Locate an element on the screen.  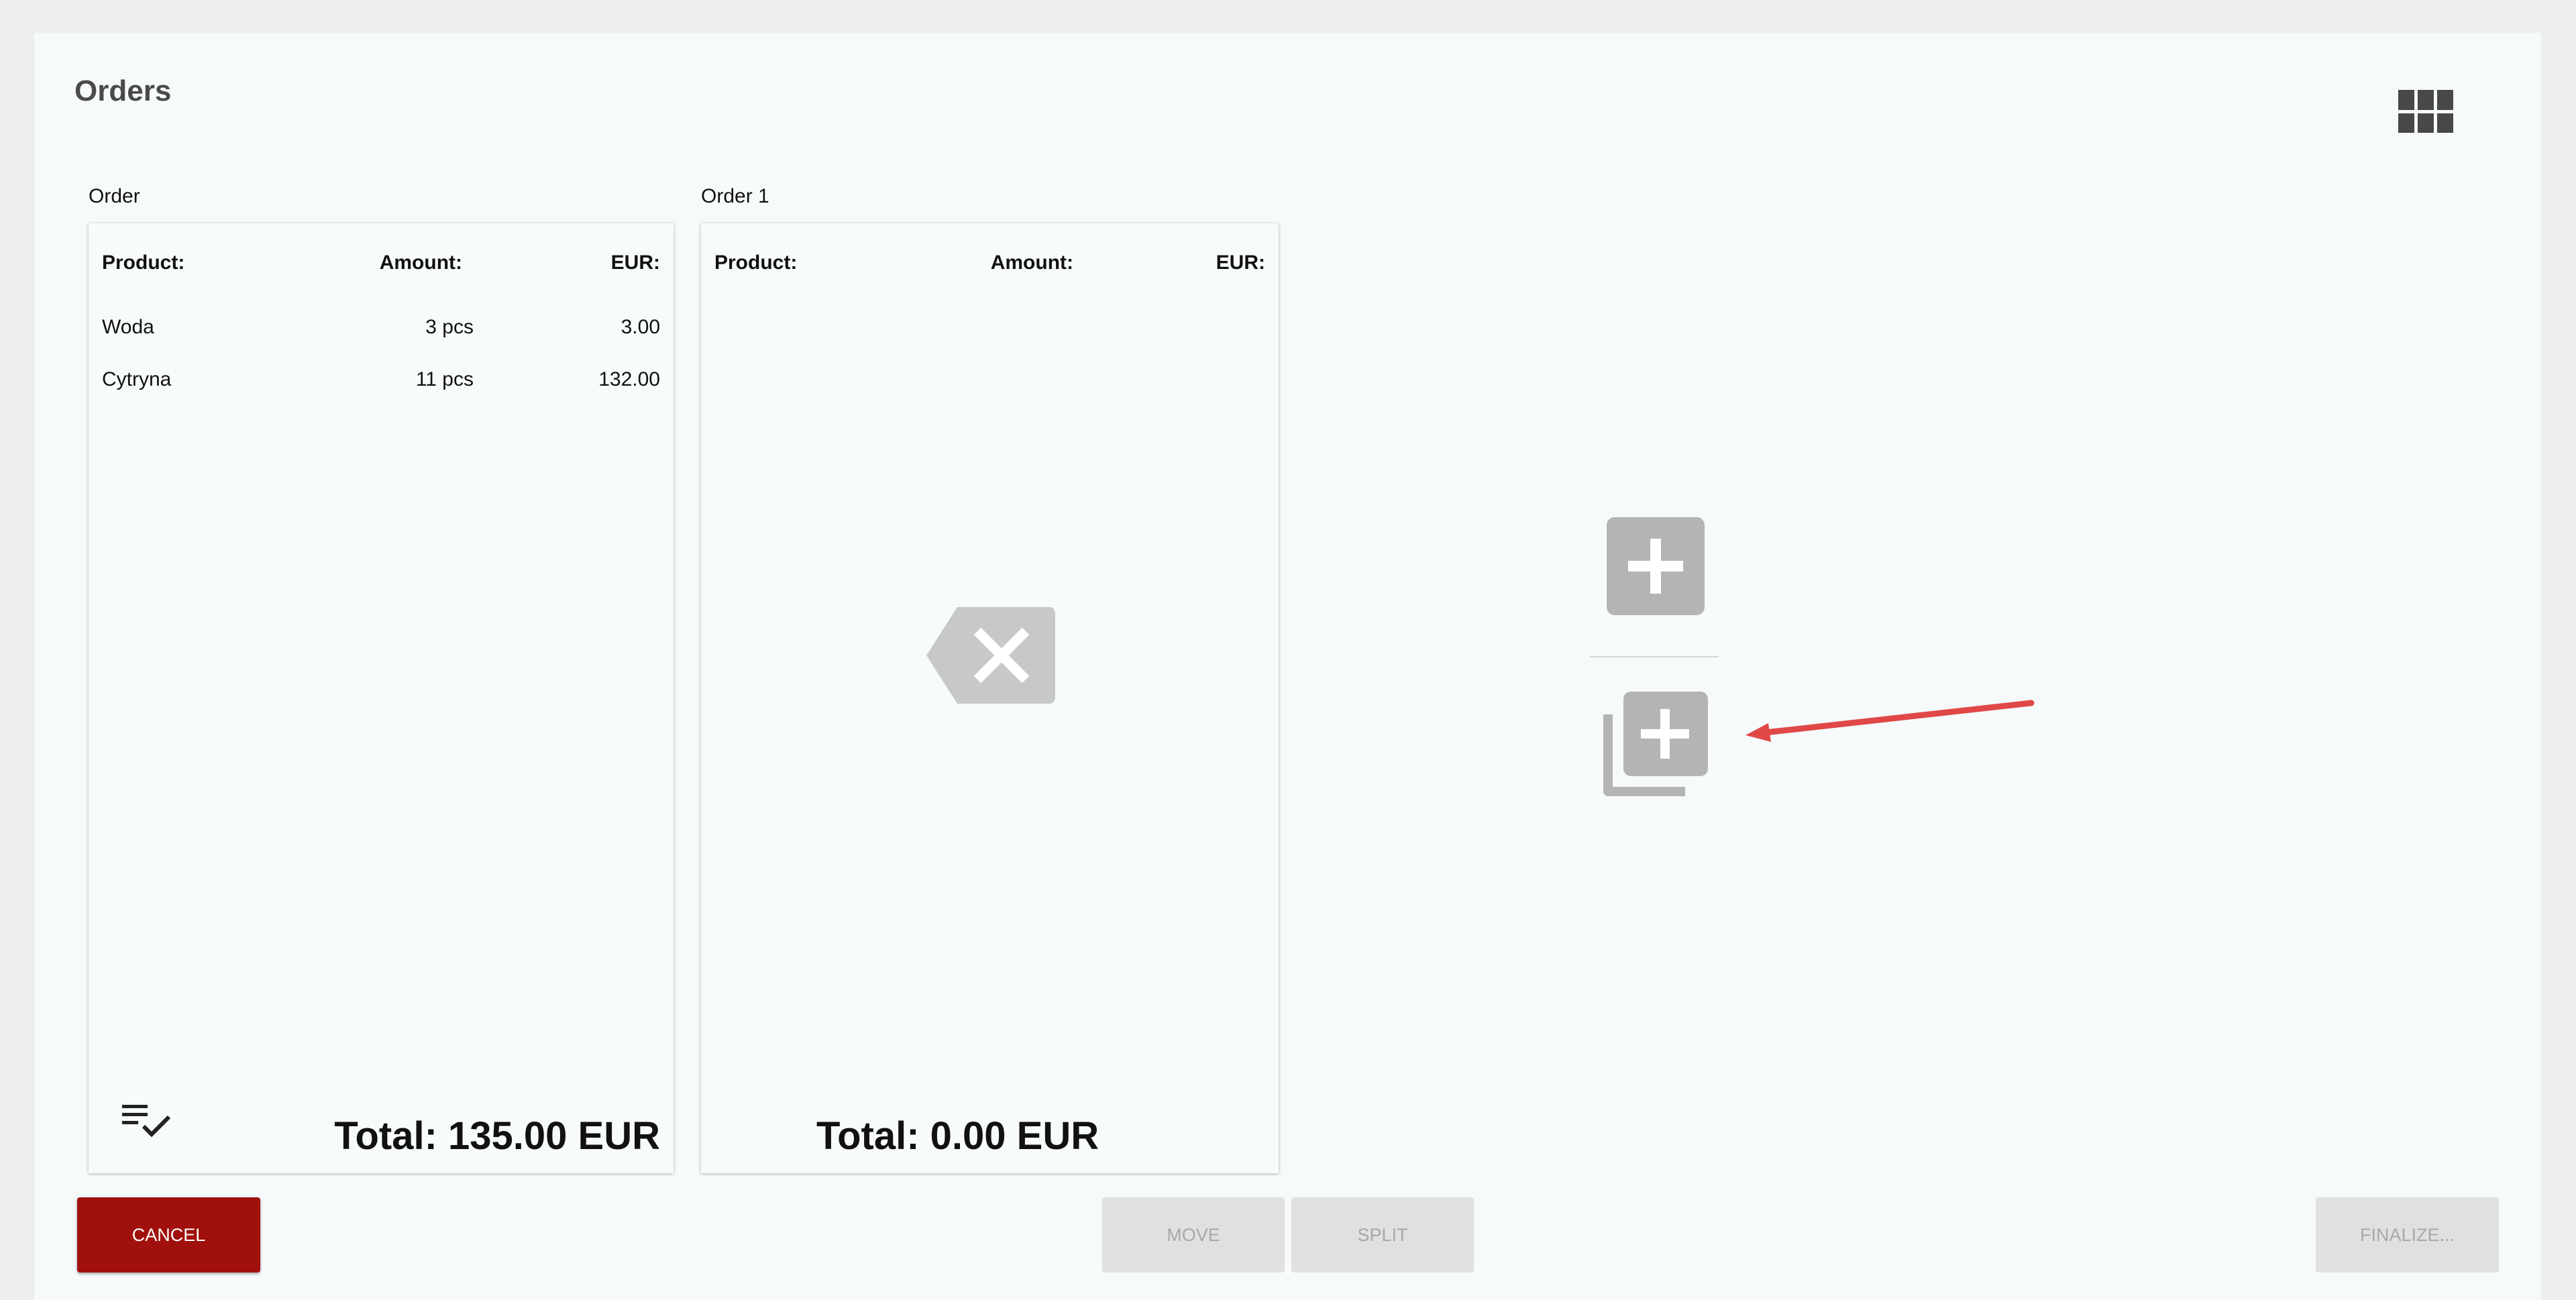
grid-view-icon is located at coordinates (2425, 112).